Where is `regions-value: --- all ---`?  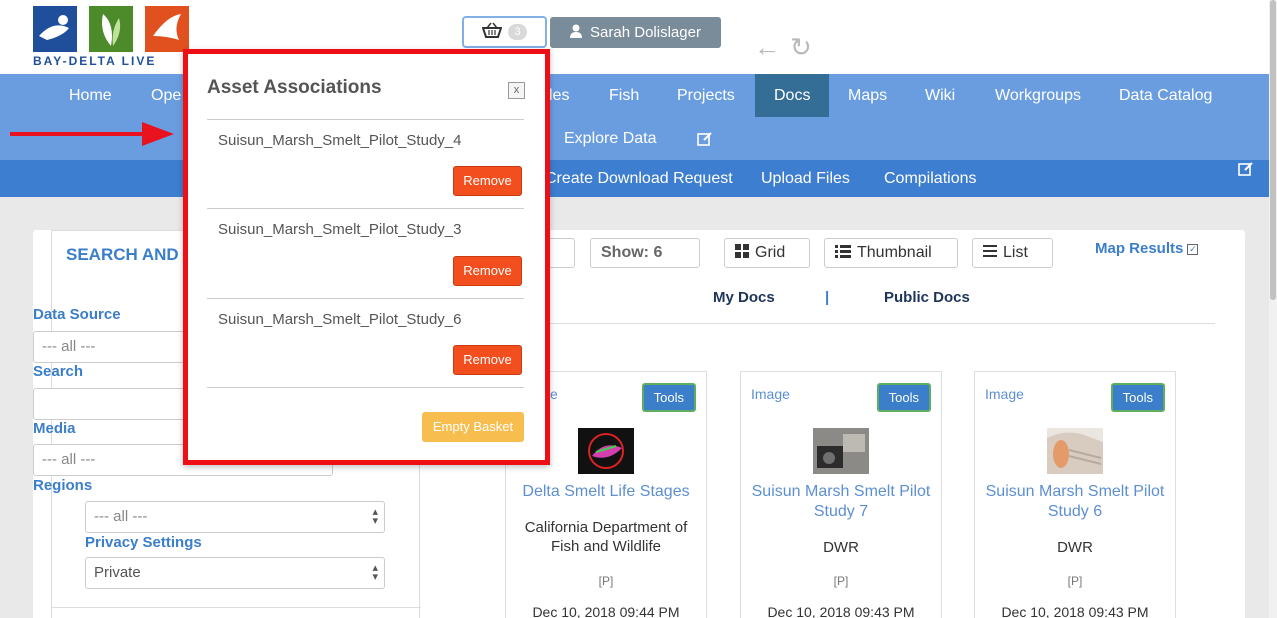
regions-value: --- all --- is located at coordinates (121, 516).